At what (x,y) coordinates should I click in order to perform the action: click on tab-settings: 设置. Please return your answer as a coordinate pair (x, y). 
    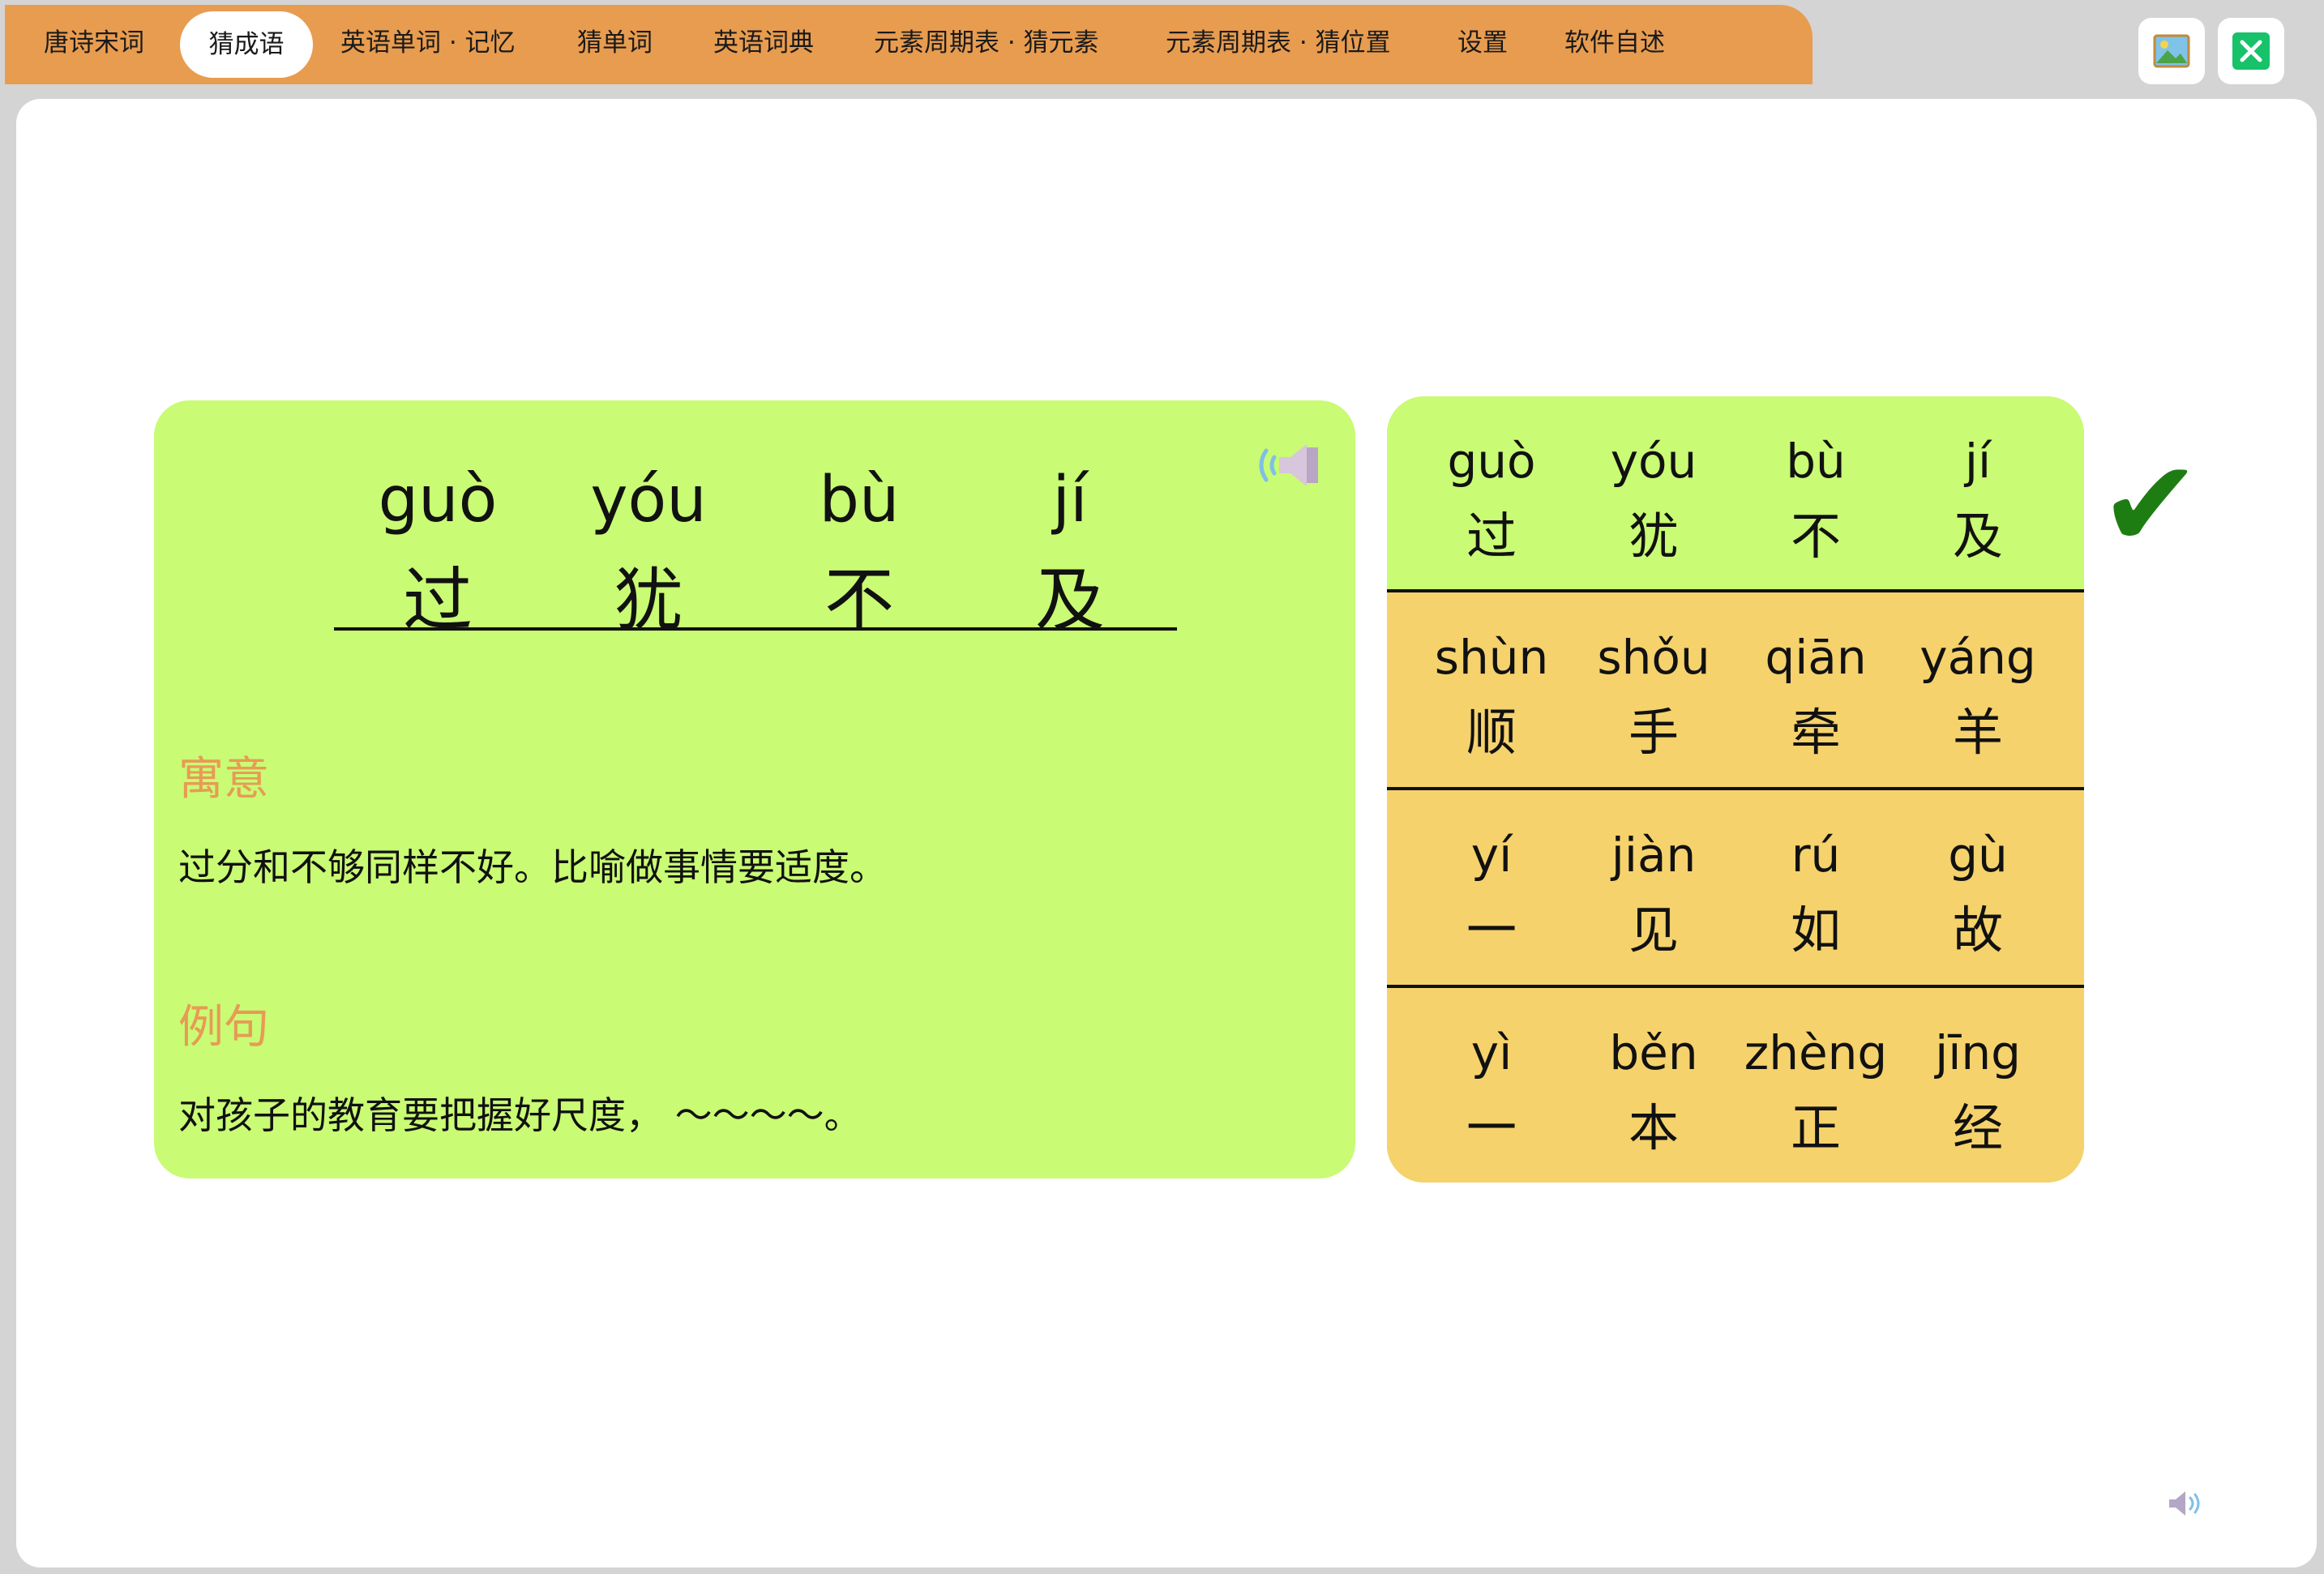
    Looking at the image, I should click on (1482, 43).